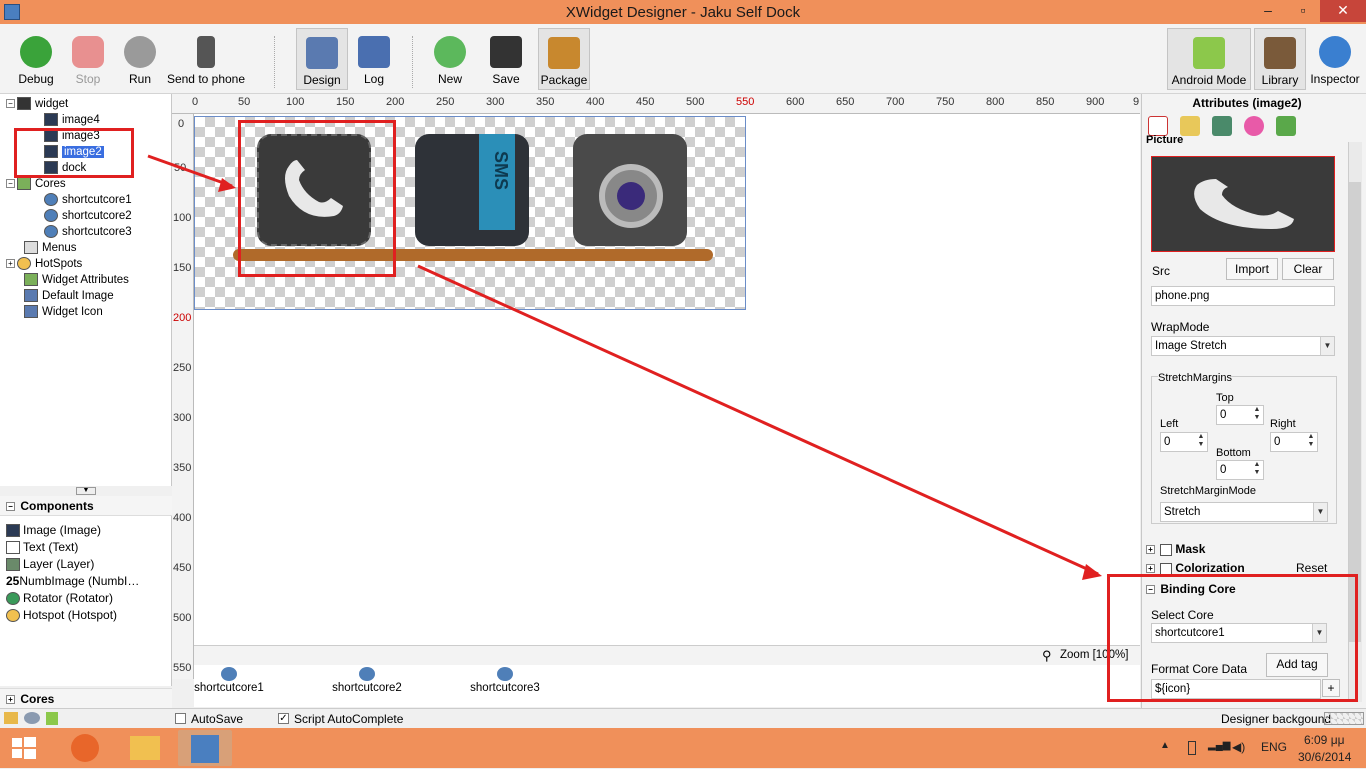  What do you see at coordinates (180, 718) in the screenshot?
I see `autosave-checkbox` at bounding box center [180, 718].